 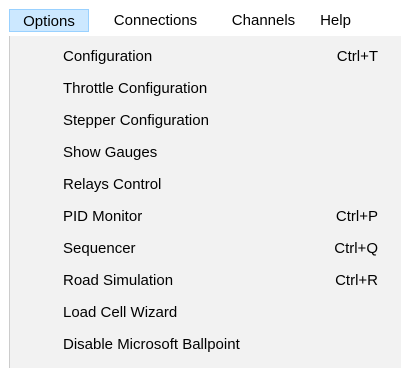 What do you see at coordinates (120, 312) in the screenshot?
I see `menu-item-label: Load Cell Wizard` at bounding box center [120, 312].